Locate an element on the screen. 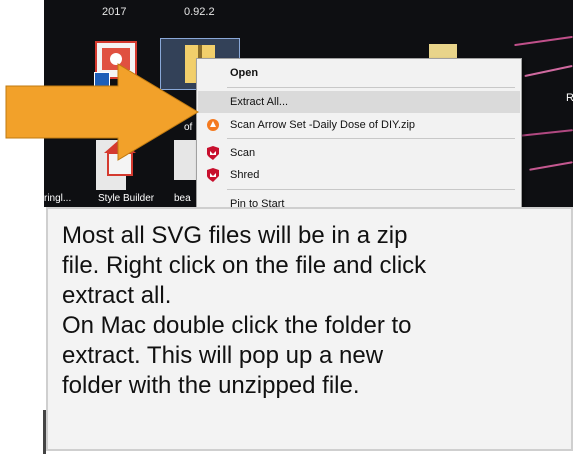 The height and width of the screenshot is (459, 573). menu-item-shred: Shred is located at coordinates (359, 175).